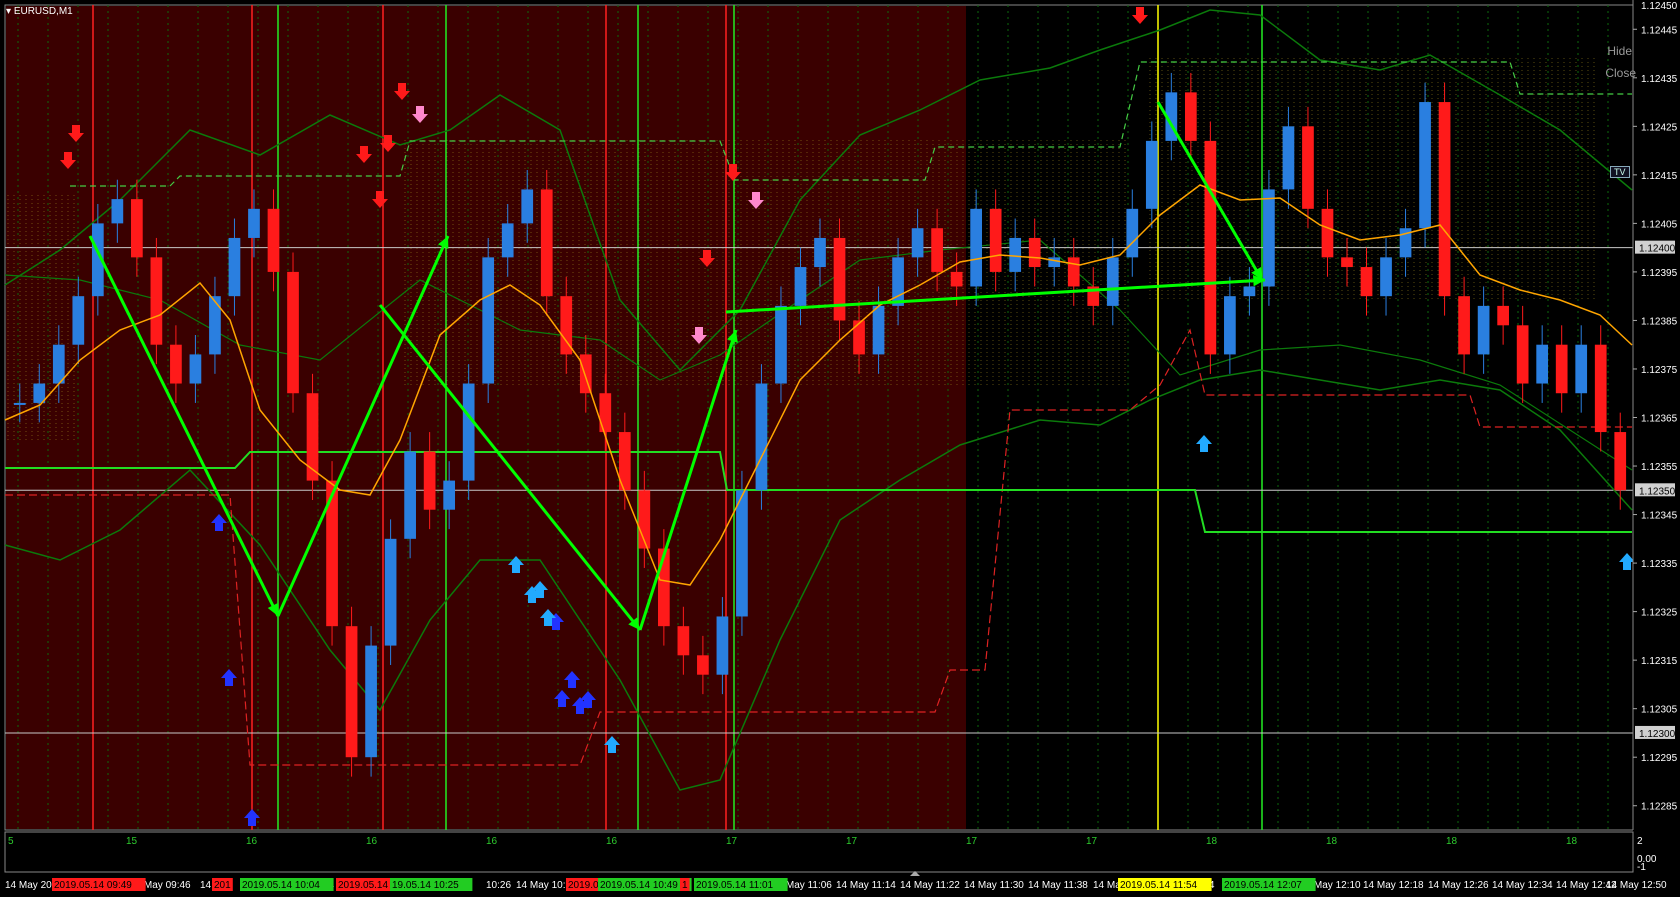 The image size is (1680, 897). I want to click on price-label: 1.12285, so click(1659, 807).